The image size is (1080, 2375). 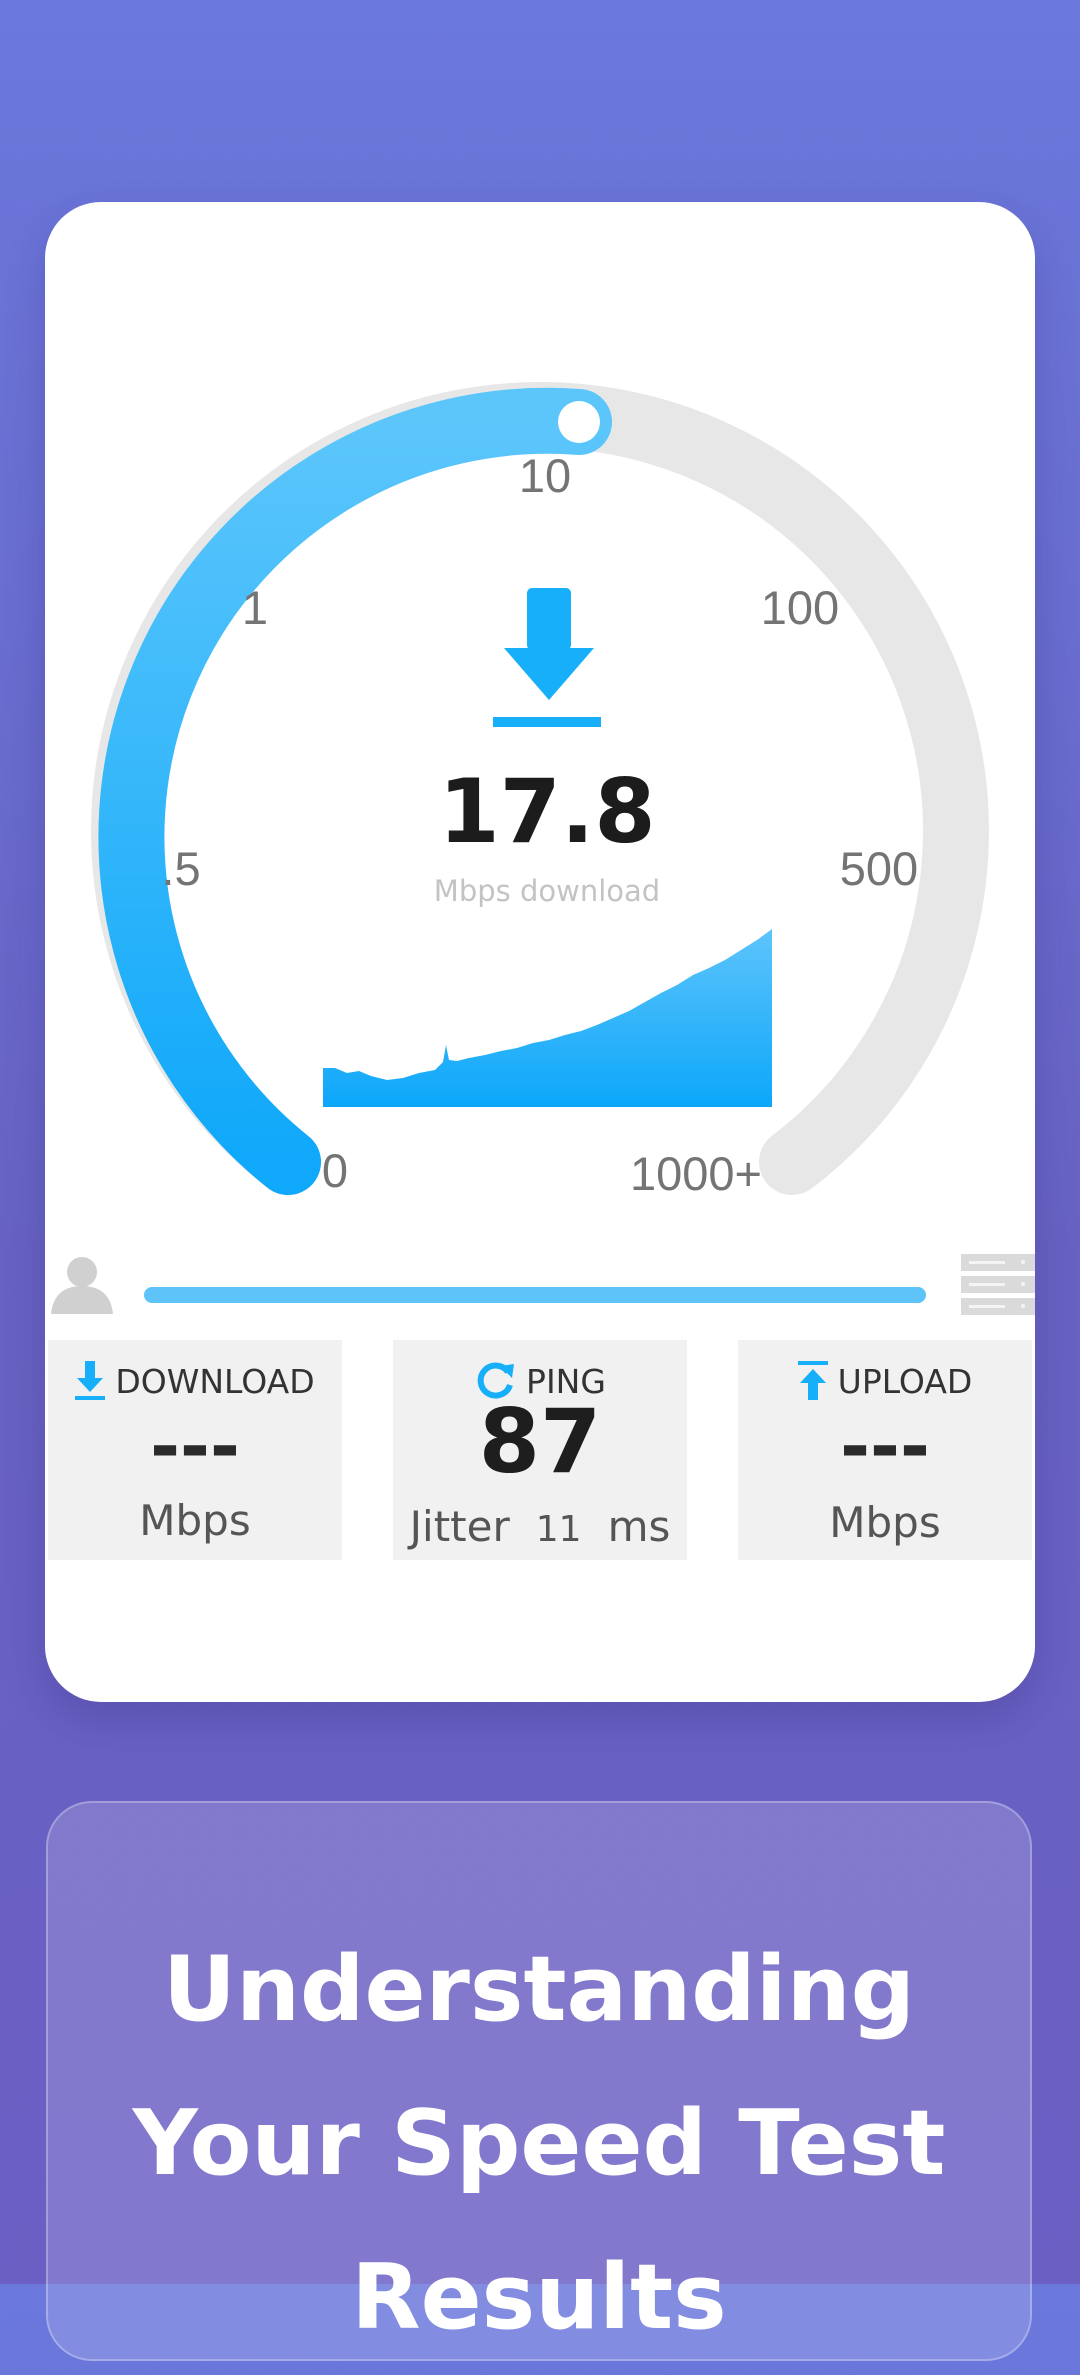 I want to click on gauge-tick-100: 100, so click(x=800, y=607).